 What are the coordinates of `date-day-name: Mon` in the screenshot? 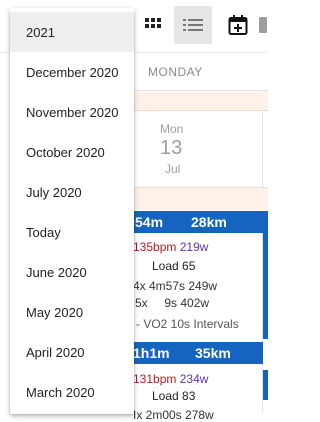 It's located at (172, 129).